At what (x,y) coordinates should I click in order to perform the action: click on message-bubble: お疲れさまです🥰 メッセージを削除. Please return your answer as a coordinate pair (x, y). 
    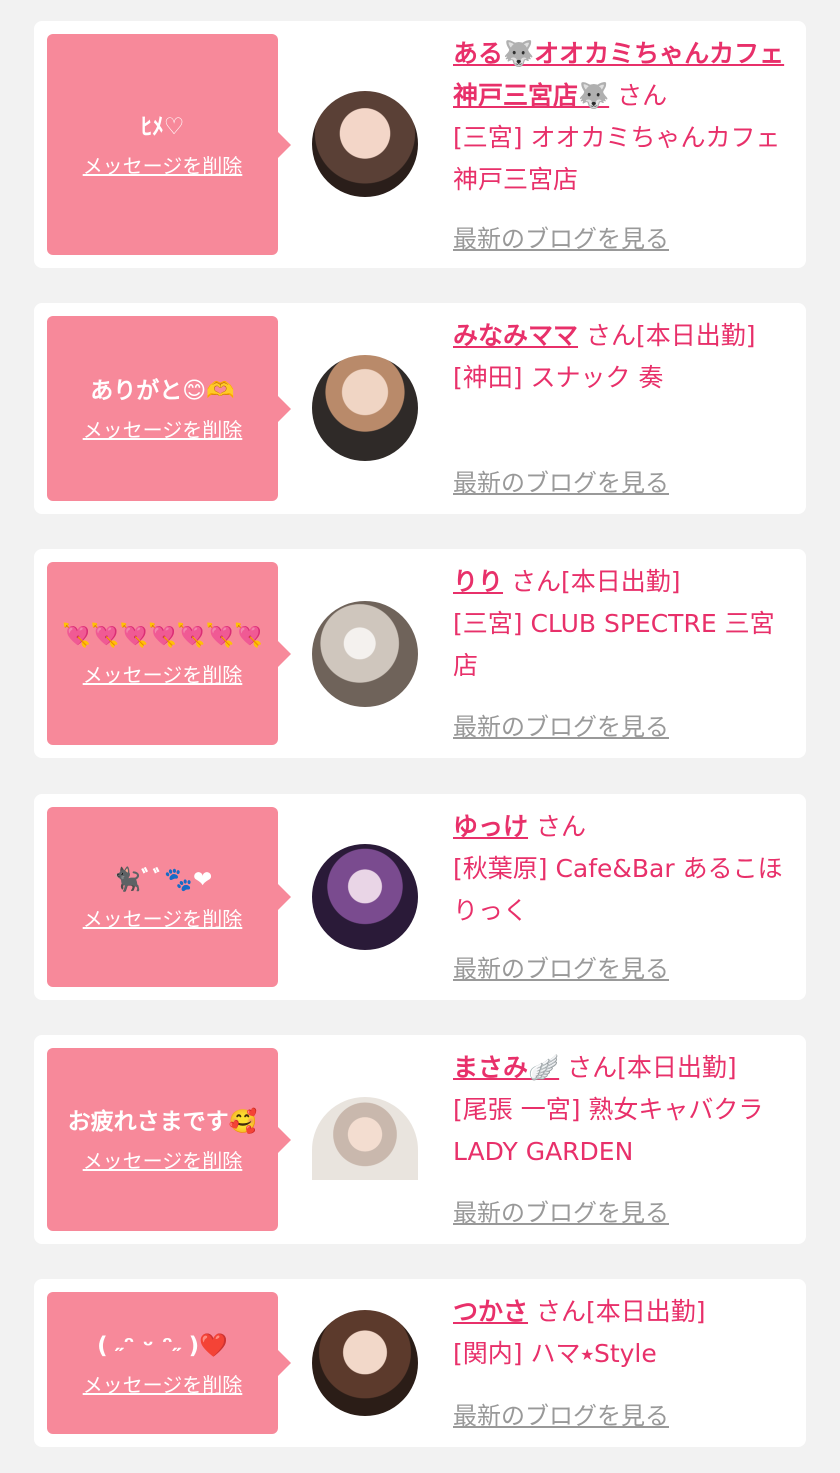
    Looking at the image, I should click on (169, 1139).